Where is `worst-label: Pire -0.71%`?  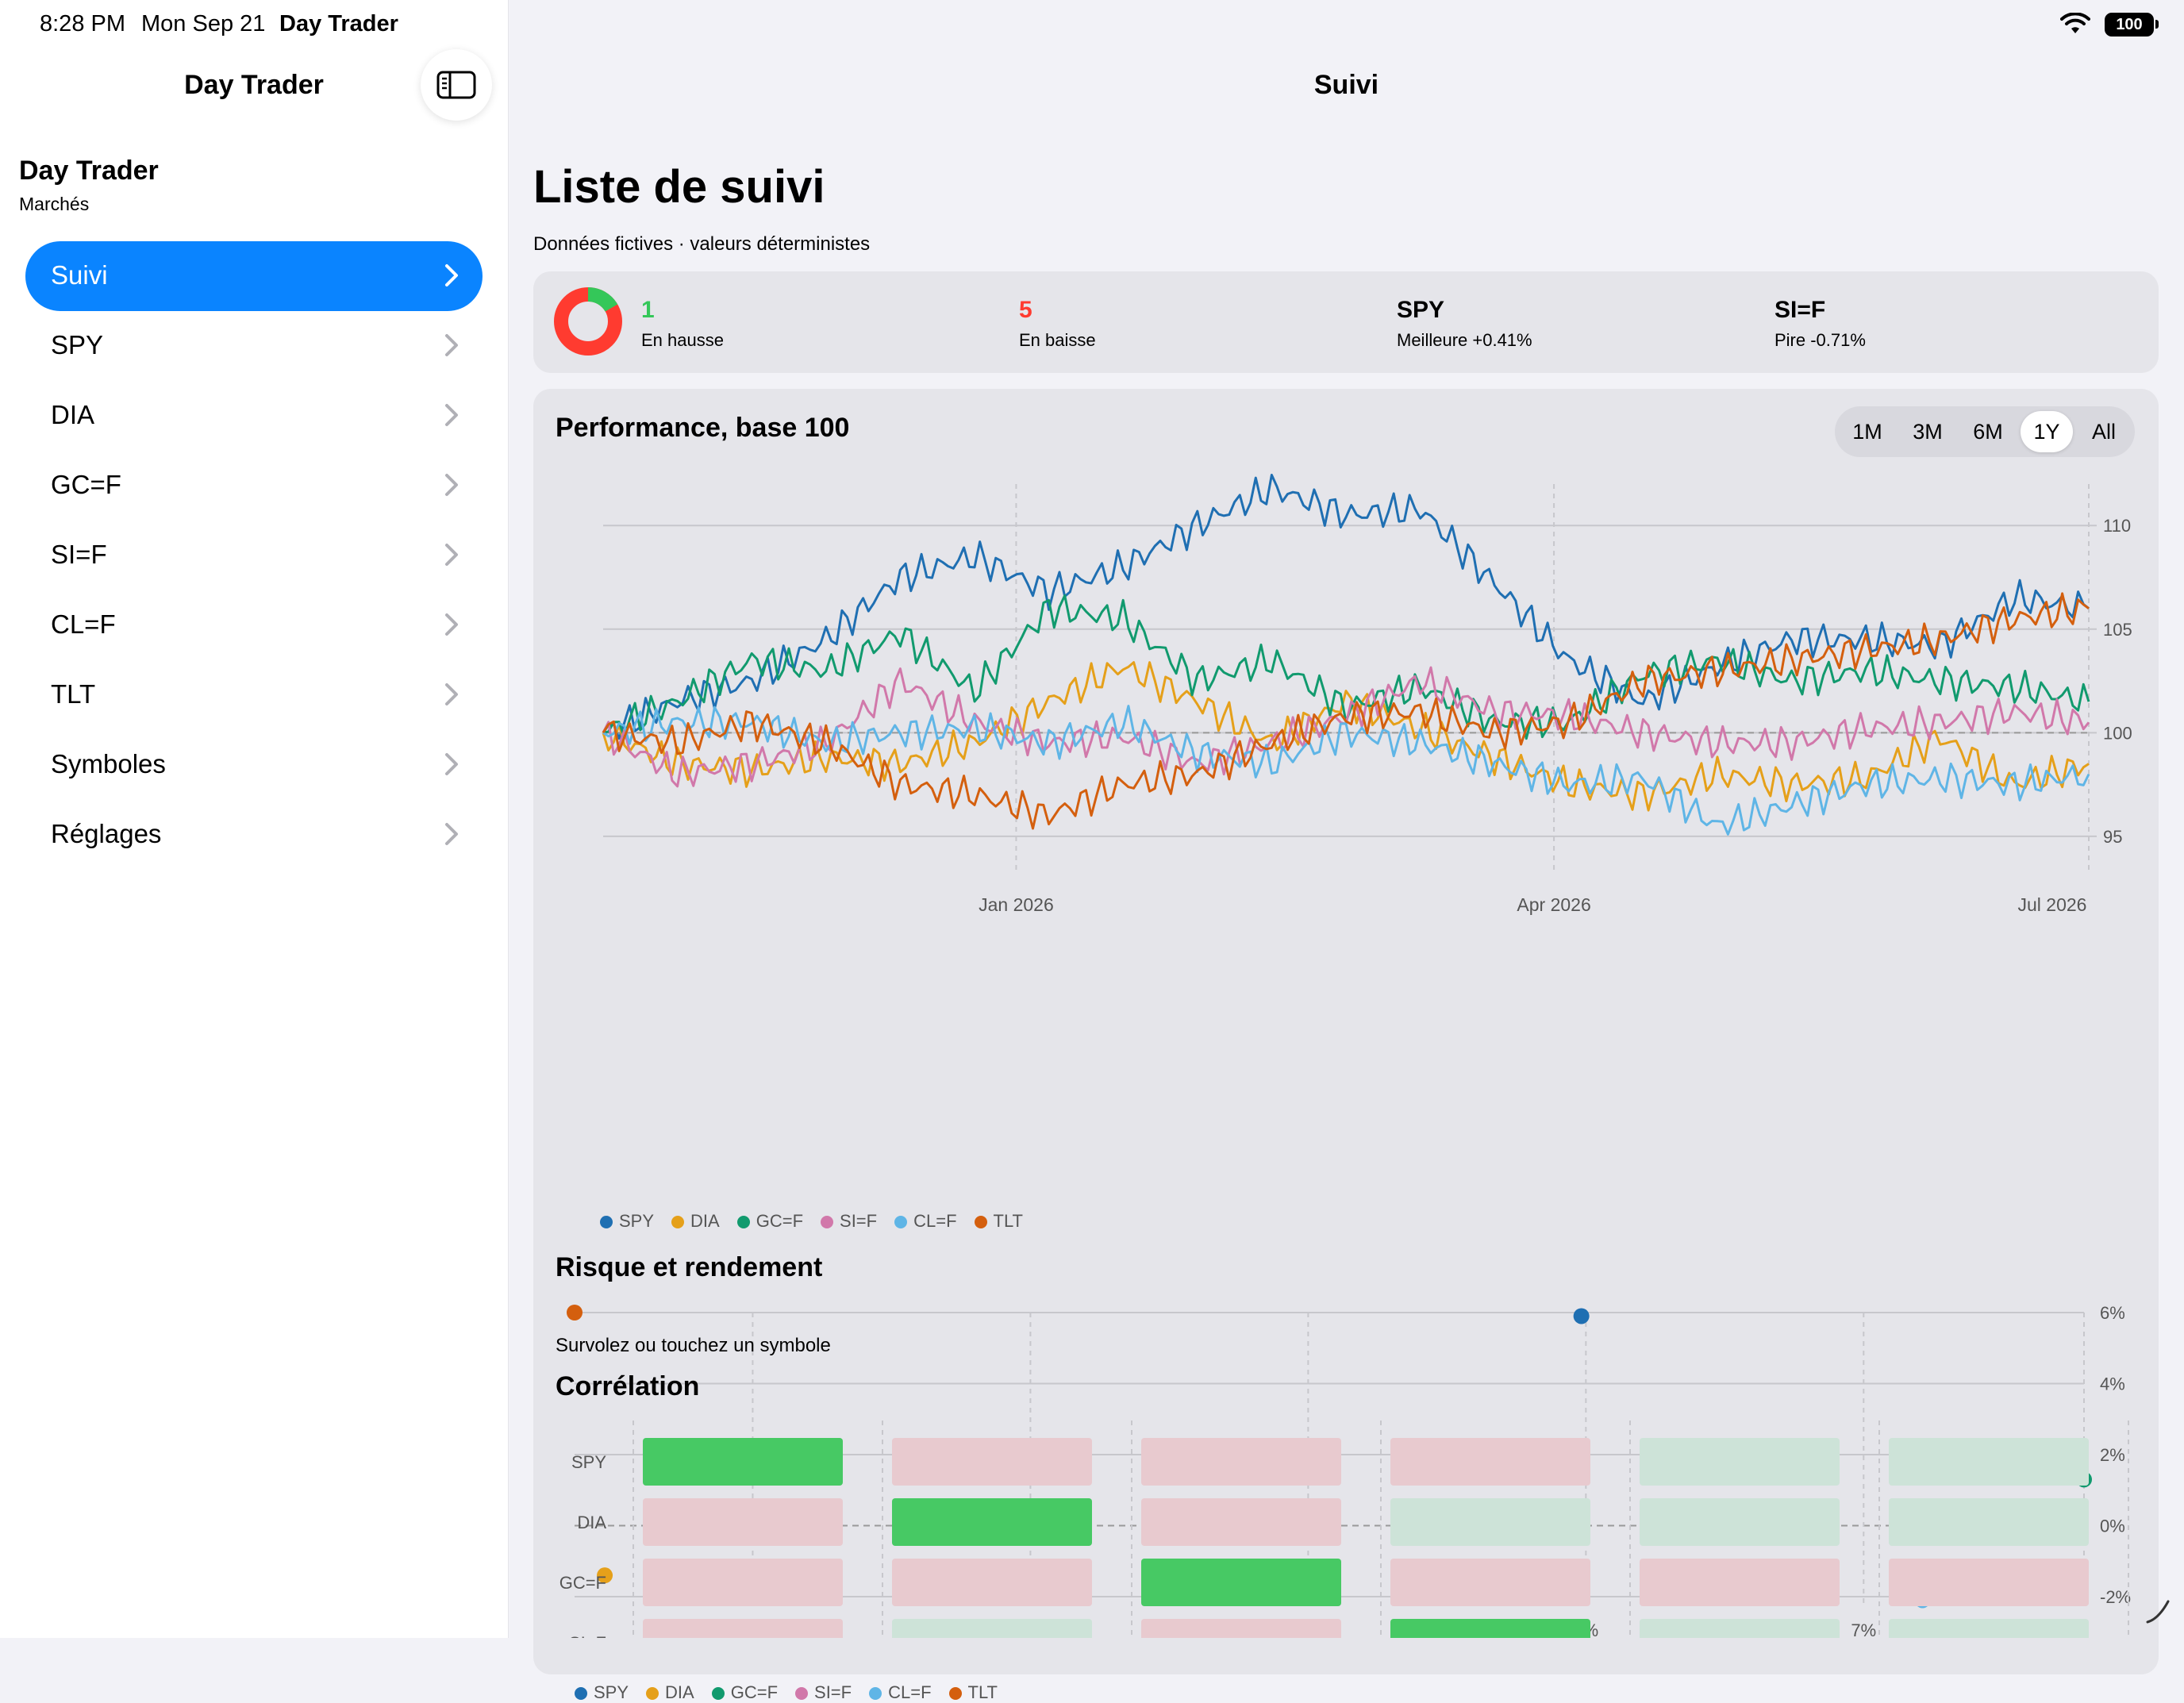
worst-label: Pire -0.71% is located at coordinates (1820, 340).